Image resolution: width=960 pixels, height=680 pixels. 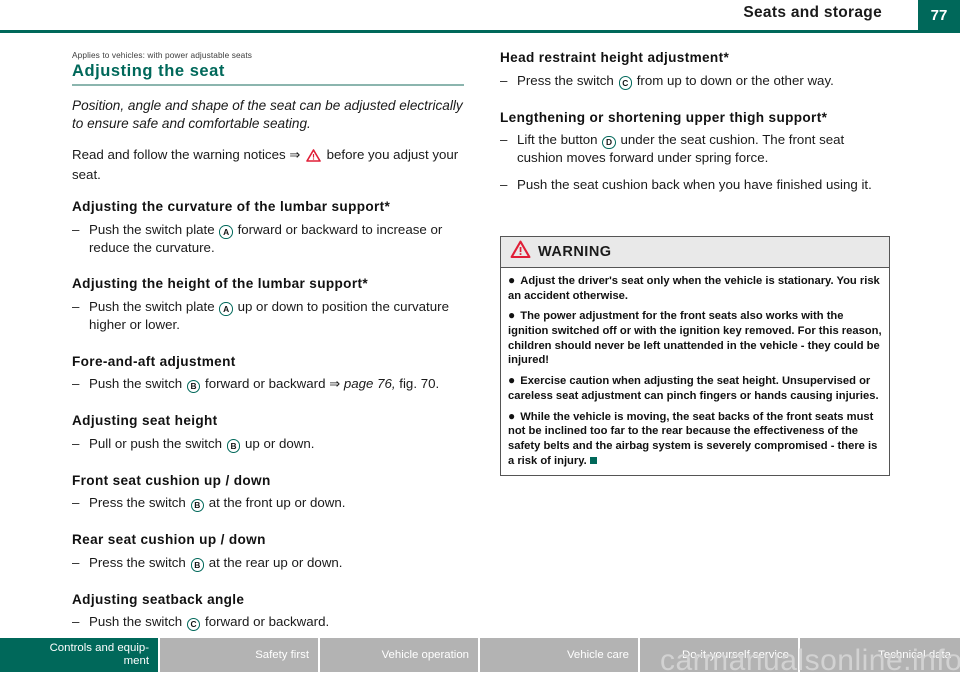 What do you see at coordinates (560, 655) in the screenshot?
I see `footer-tab-vehicle-care: Vehicle care` at bounding box center [560, 655].